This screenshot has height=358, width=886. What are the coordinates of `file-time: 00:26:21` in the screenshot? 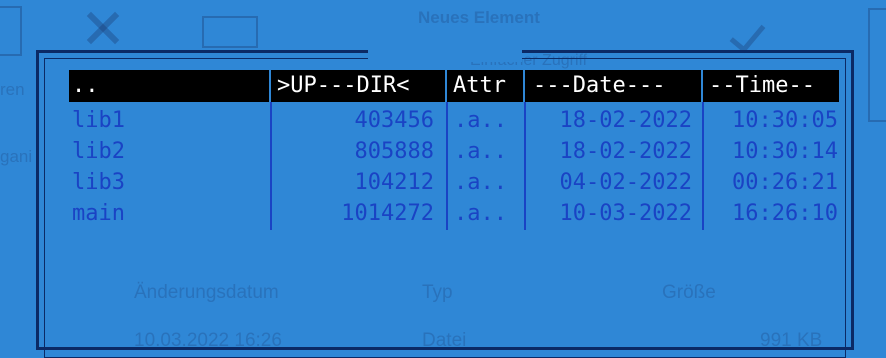 It's located at (785, 182).